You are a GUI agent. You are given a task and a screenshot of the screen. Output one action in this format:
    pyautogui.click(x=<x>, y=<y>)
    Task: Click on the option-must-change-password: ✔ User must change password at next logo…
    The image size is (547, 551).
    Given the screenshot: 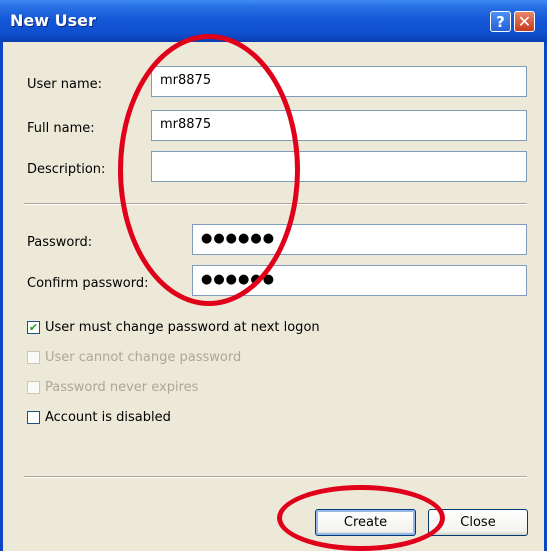 What is the action you would take?
    pyautogui.click(x=173, y=327)
    